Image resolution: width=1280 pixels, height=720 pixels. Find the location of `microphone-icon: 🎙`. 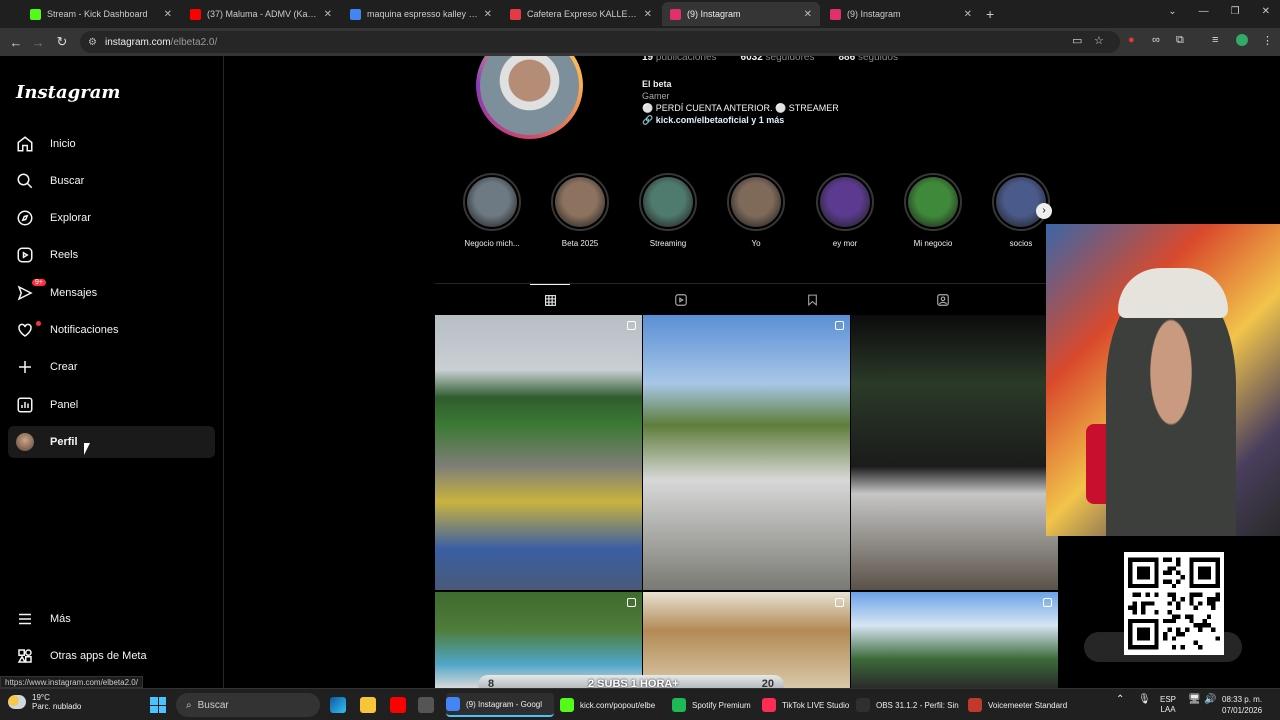

microphone-icon: 🎙 is located at coordinates (1144, 700).